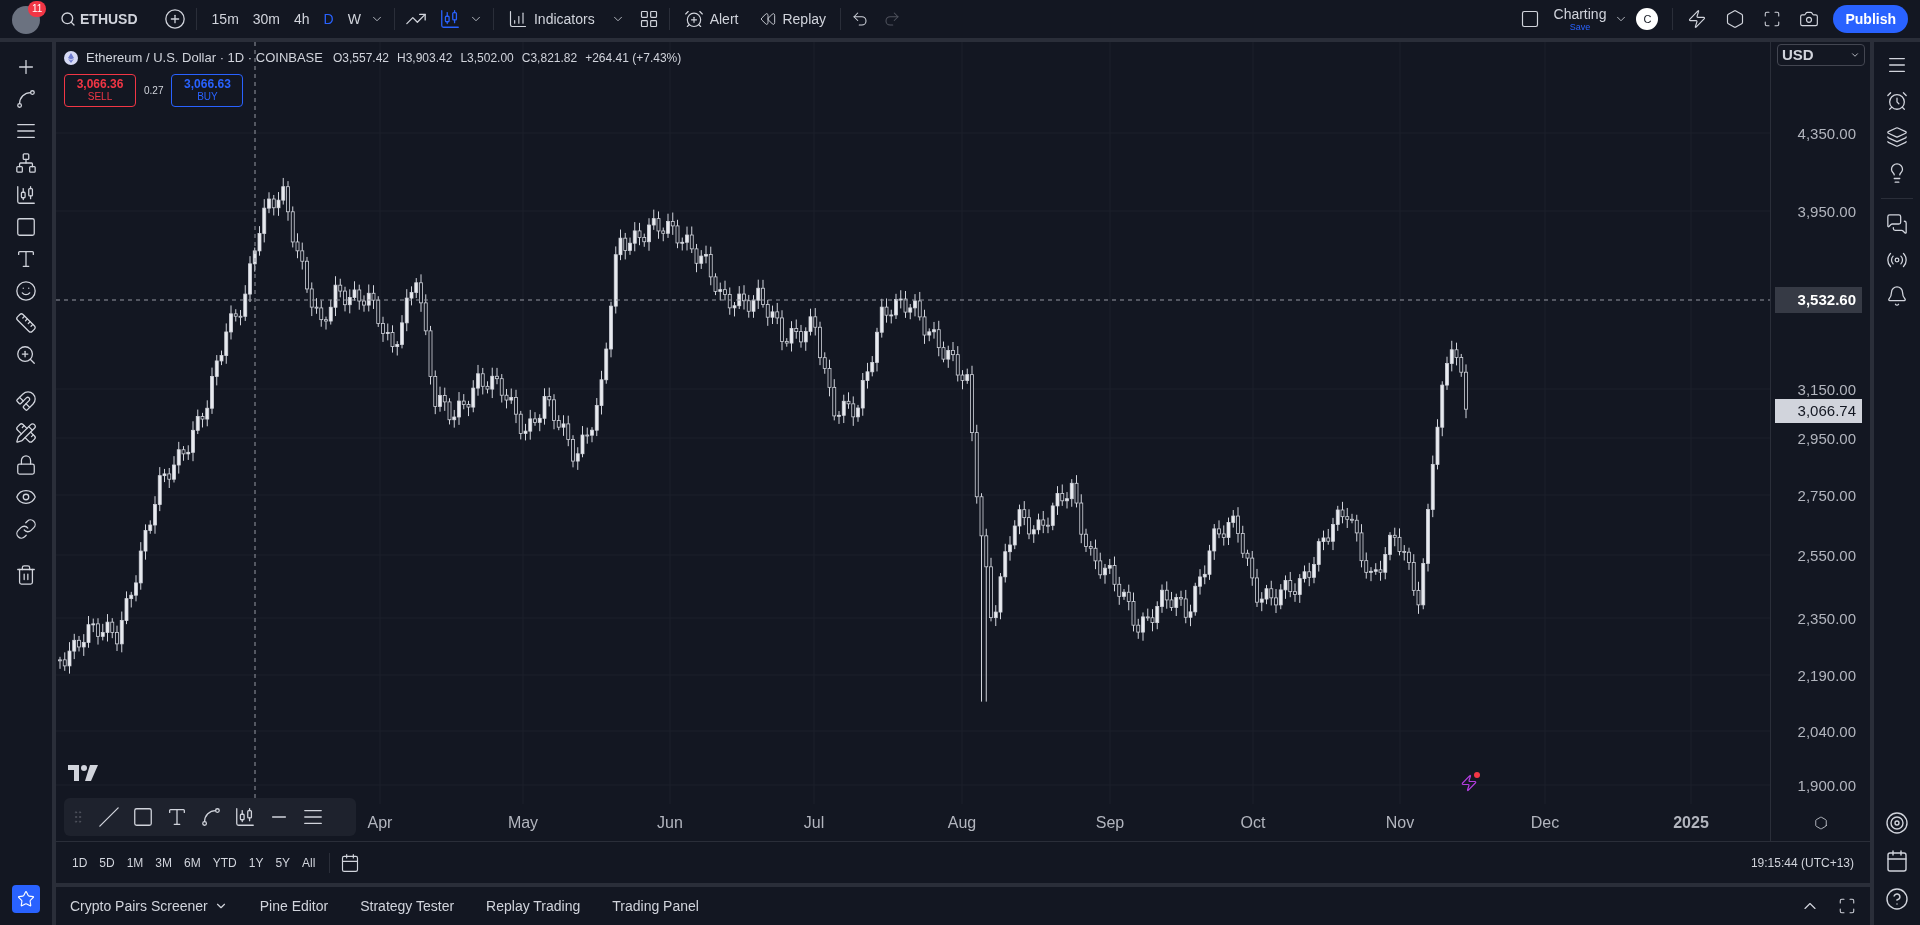 Image resolution: width=1920 pixels, height=925 pixels. I want to click on trash-icon, so click(26, 575).